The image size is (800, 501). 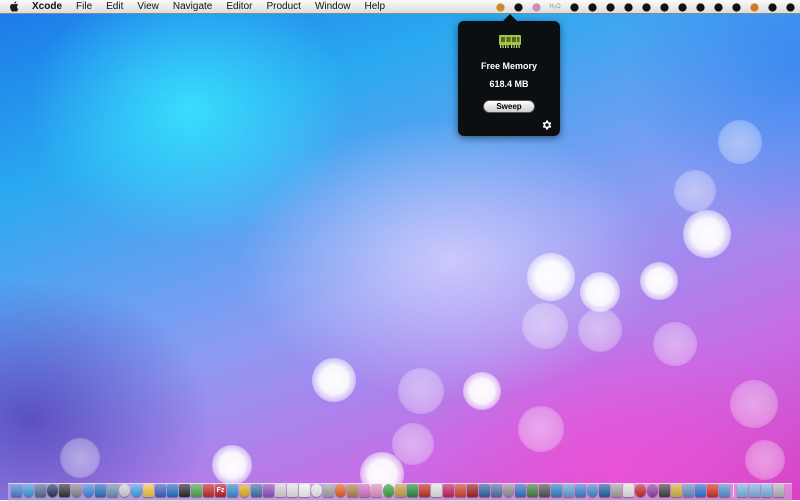 What do you see at coordinates (364, 490) in the screenshot?
I see `flower-app-icon` at bounding box center [364, 490].